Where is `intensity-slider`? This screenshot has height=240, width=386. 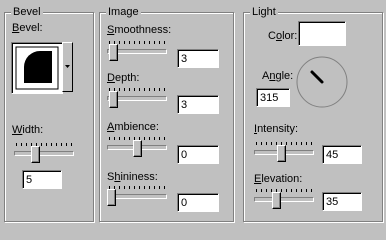 intensity-slider is located at coordinates (284, 154).